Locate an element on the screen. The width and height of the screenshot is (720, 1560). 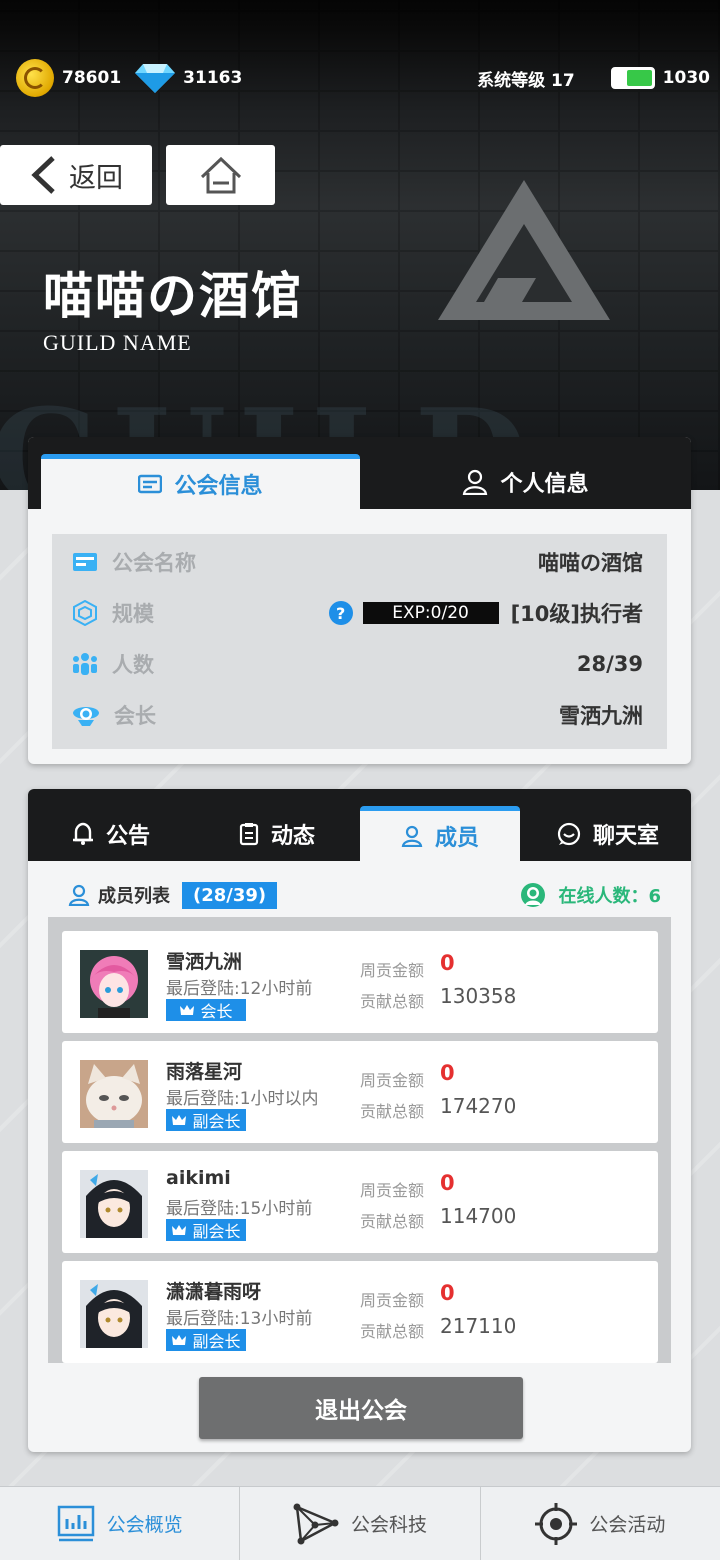
member-count-value: 28/39 is located at coordinates (609, 664).